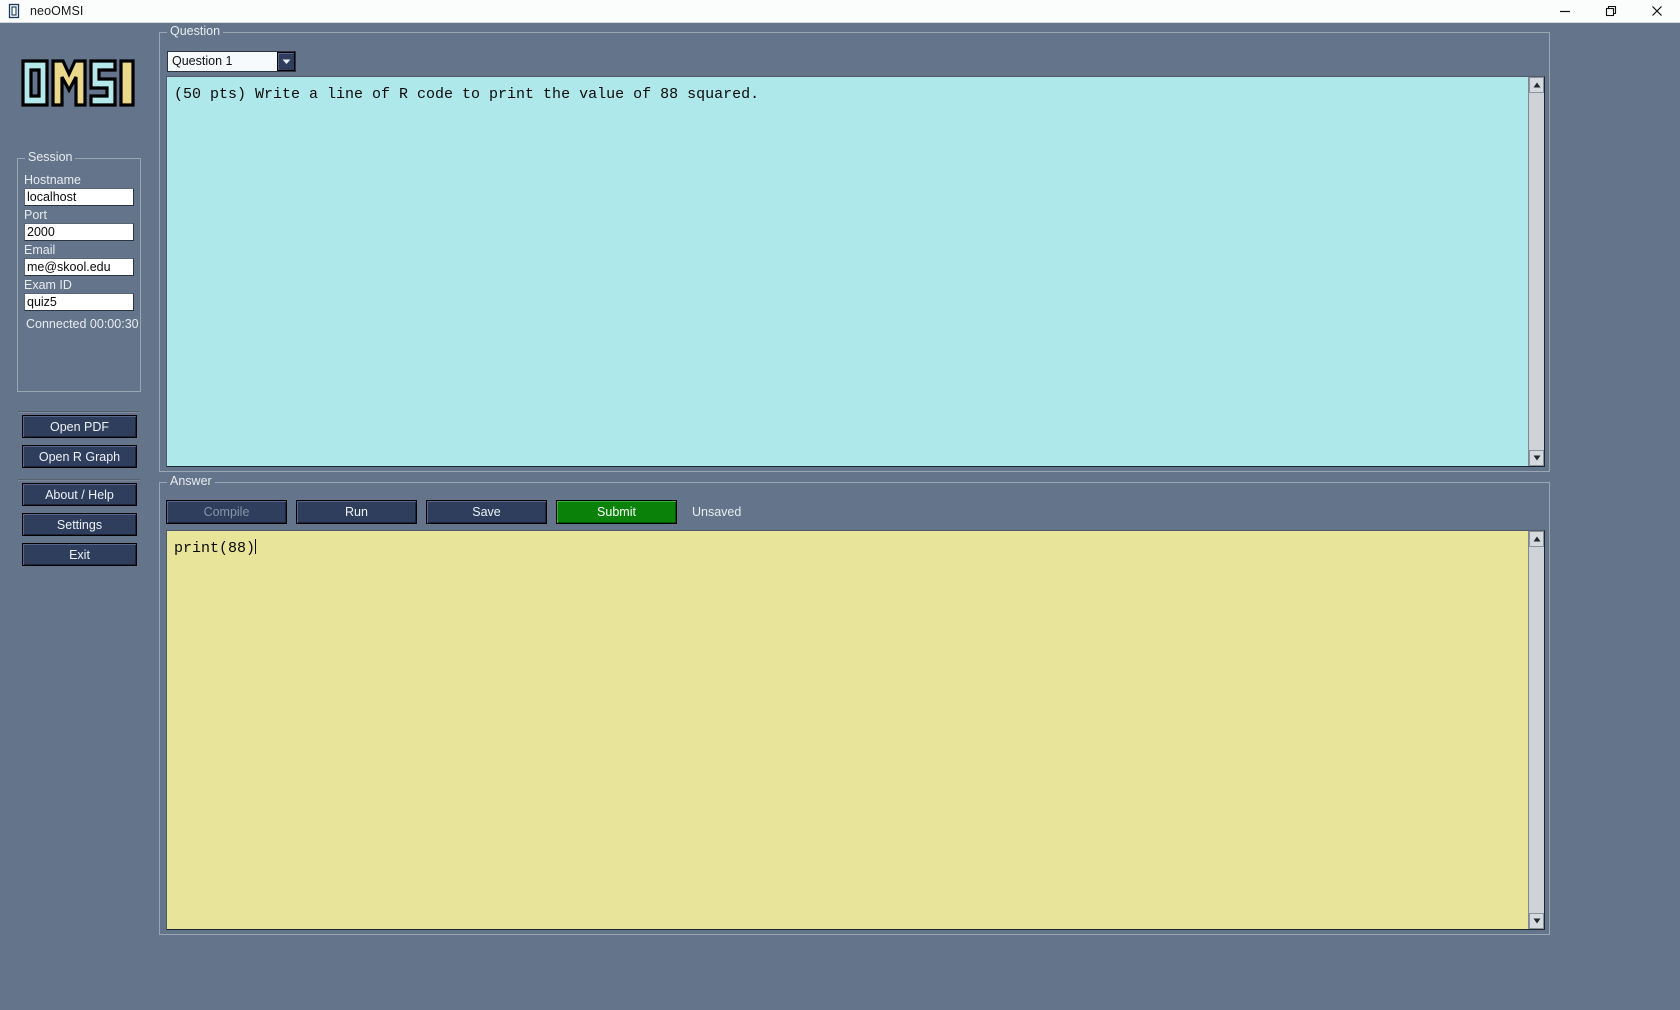 This screenshot has width=1680, height=1010. I want to click on sidebar: Session Hostname Port Email Exam ID, so click(79, 516).